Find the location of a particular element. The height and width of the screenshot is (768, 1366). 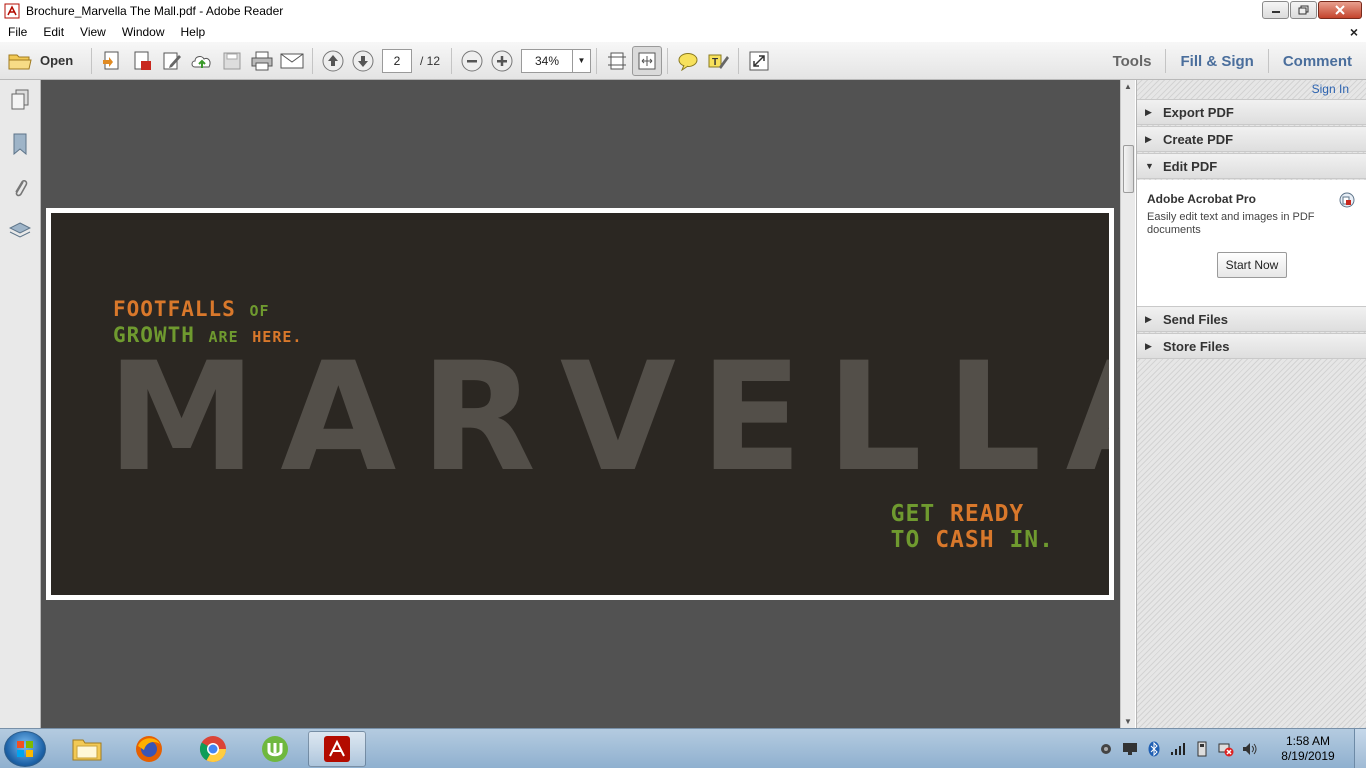

tagline-line: TO CASH IN. is located at coordinates (972, 540).